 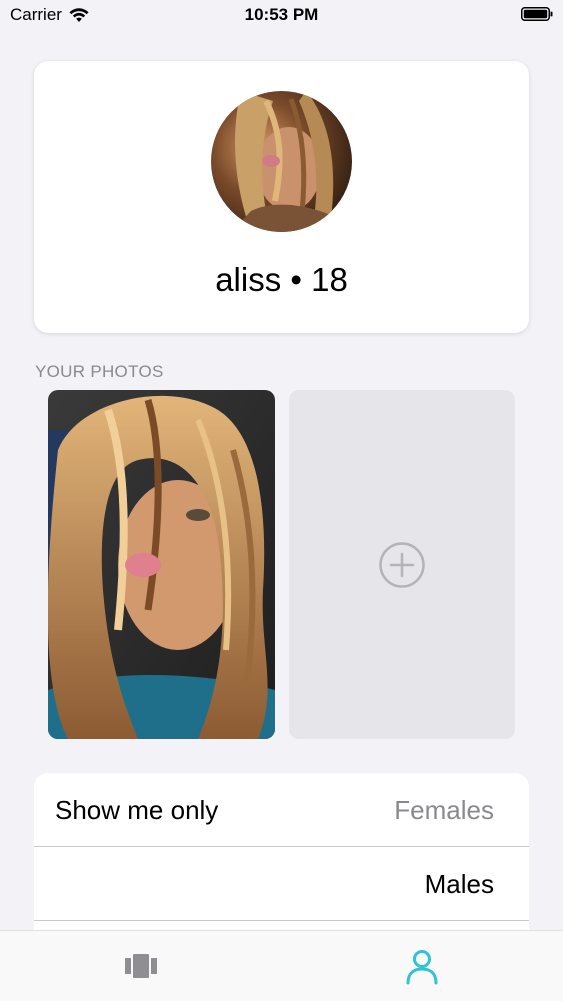 I want to click on pref-row-males: Males, so click(x=281, y=884).